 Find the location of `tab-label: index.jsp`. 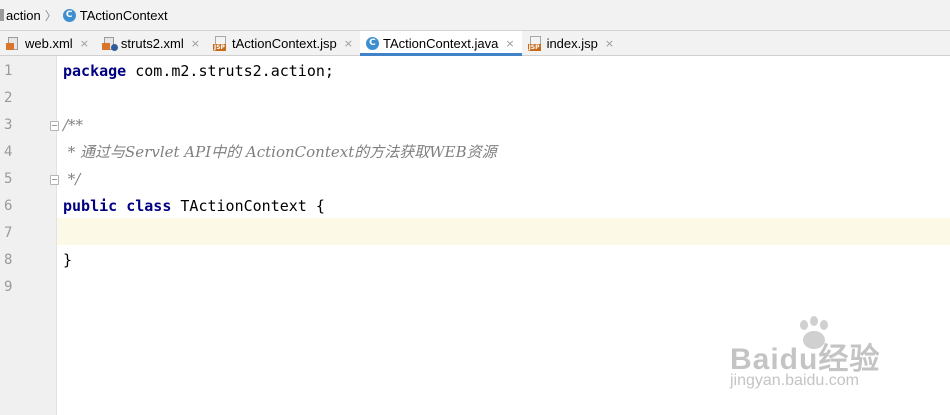

tab-label: index.jsp is located at coordinates (572, 43).